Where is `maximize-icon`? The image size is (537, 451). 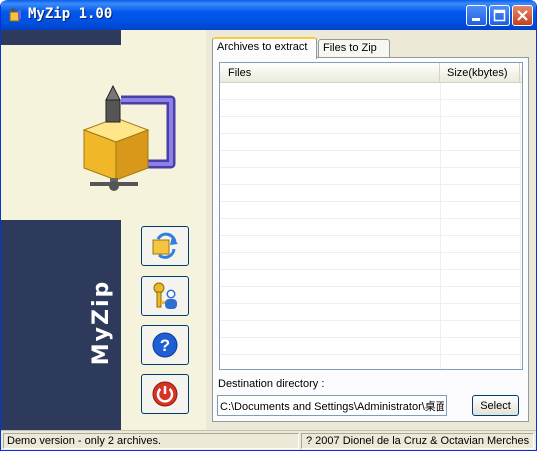
maximize-icon is located at coordinates (499, 15).